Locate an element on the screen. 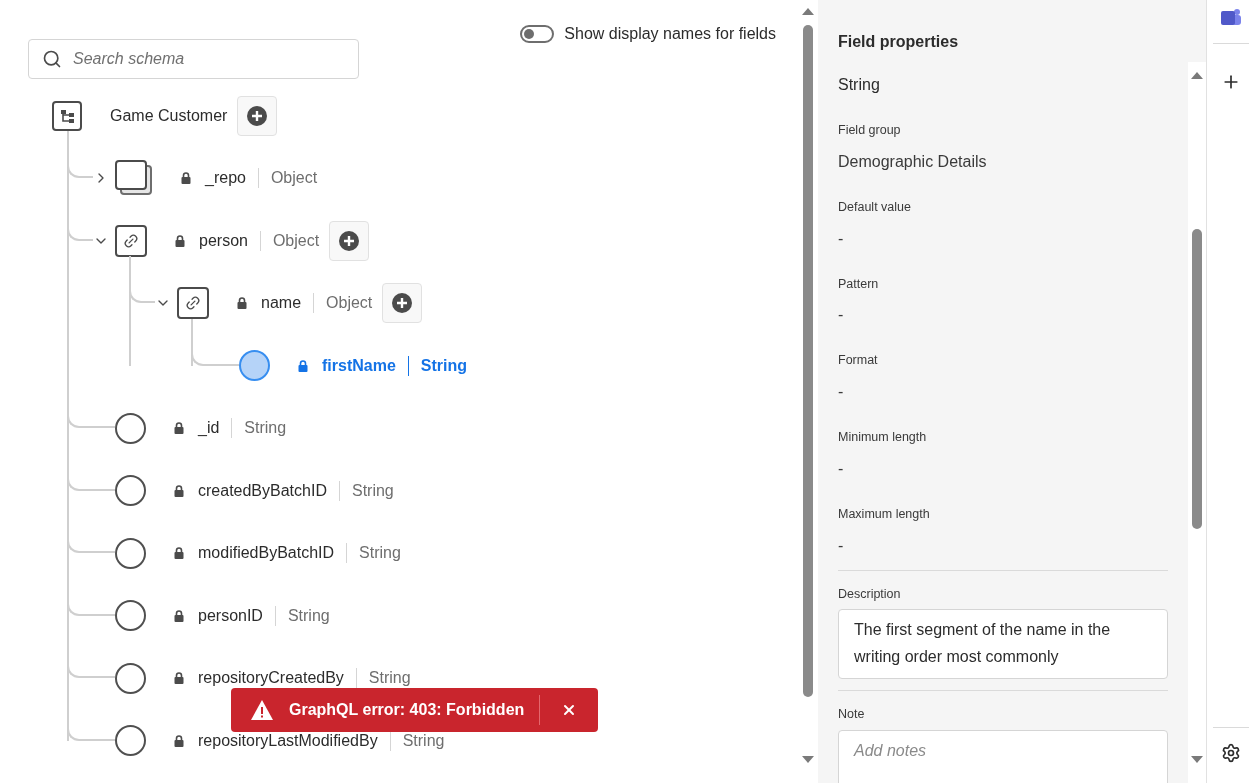  settings-icon is located at coordinates (1230, 753).